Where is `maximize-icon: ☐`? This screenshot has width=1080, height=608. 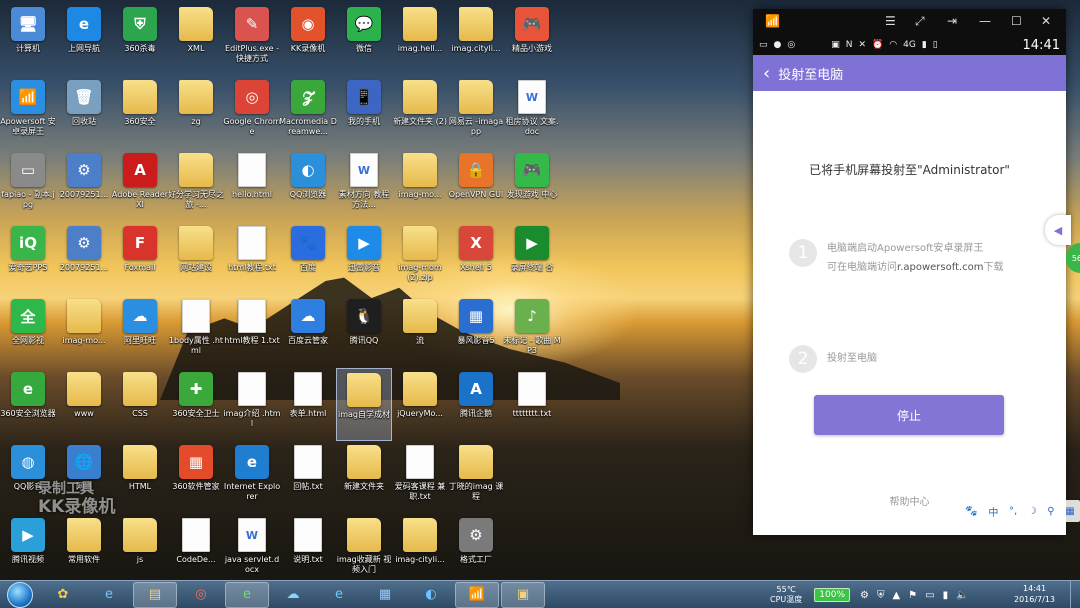 maximize-icon: ☐ is located at coordinates (1016, 21).